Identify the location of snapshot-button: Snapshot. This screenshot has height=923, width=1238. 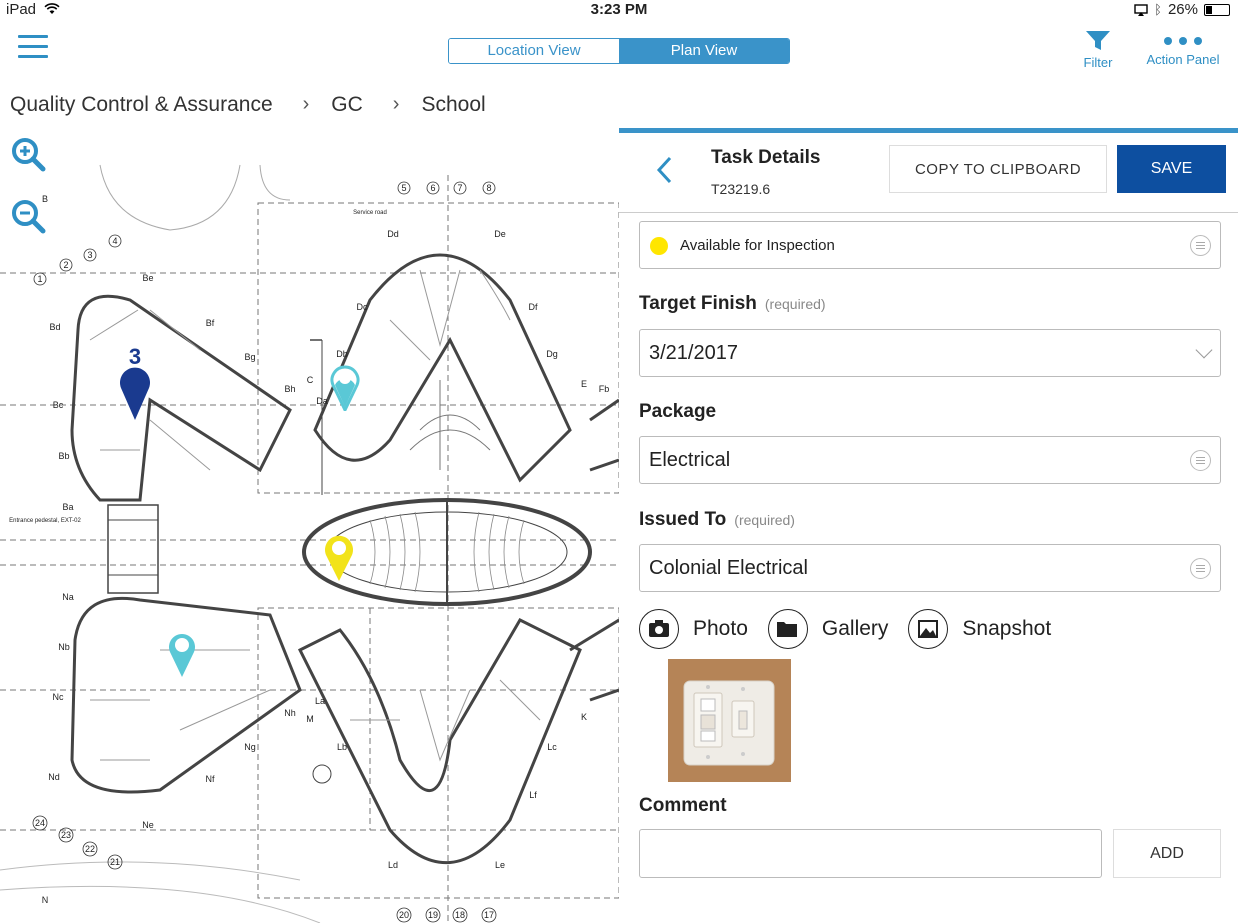
(979, 629).